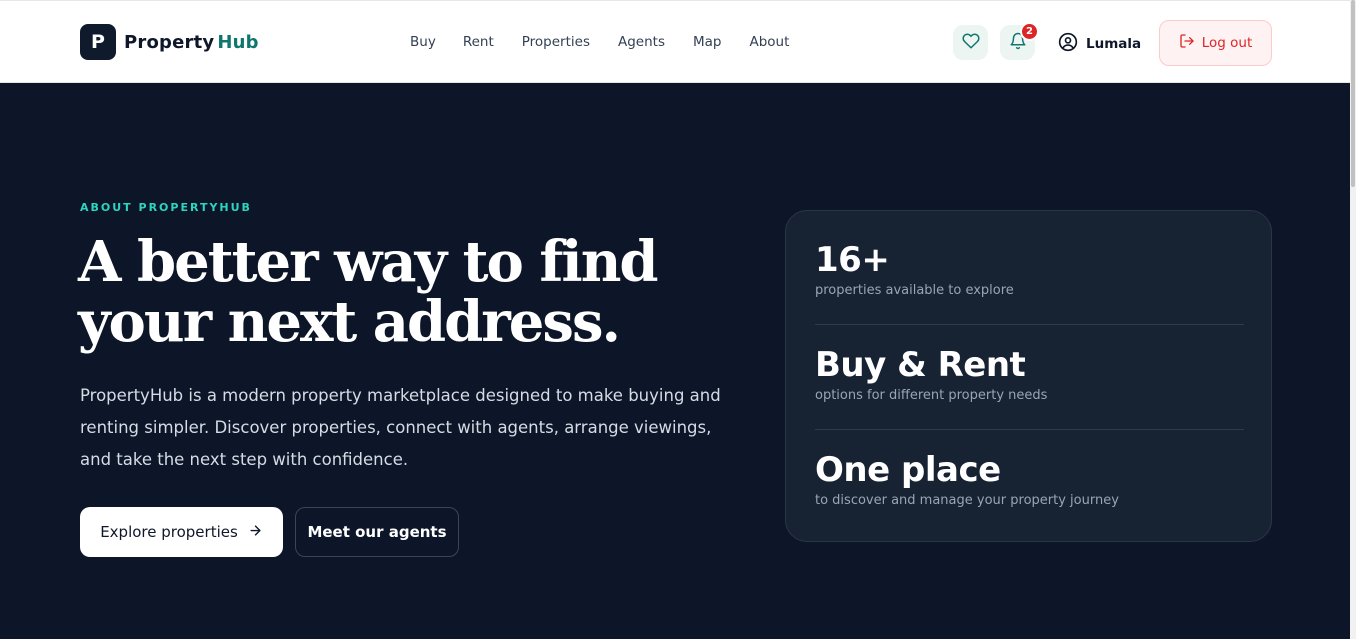 The width and height of the screenshot is (1356, 639). I want to click on nav-agents: Agents, so click(641, 42).